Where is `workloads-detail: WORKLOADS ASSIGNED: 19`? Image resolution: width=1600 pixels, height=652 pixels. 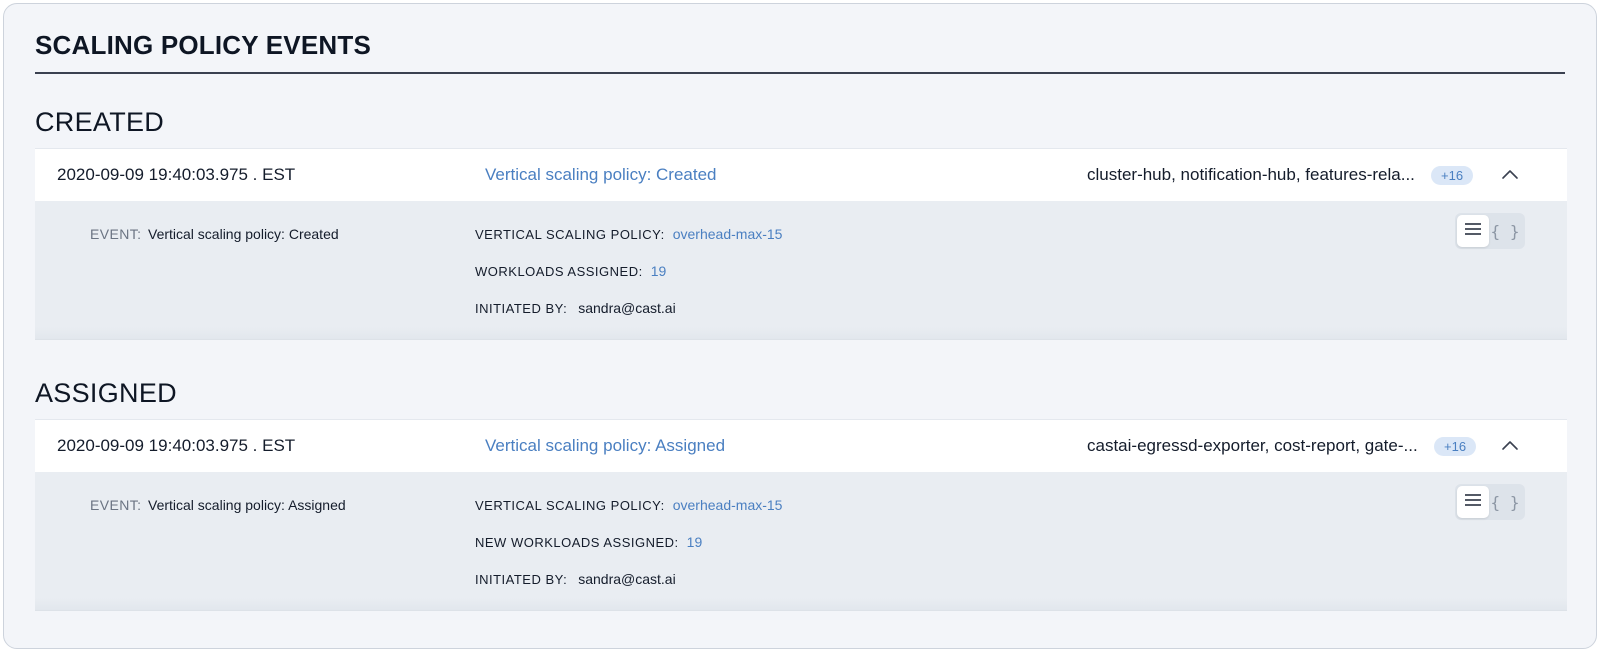 workloads-detail: WORKLOADS ASSIGNED: 19 is located at coordinates (570, 271).